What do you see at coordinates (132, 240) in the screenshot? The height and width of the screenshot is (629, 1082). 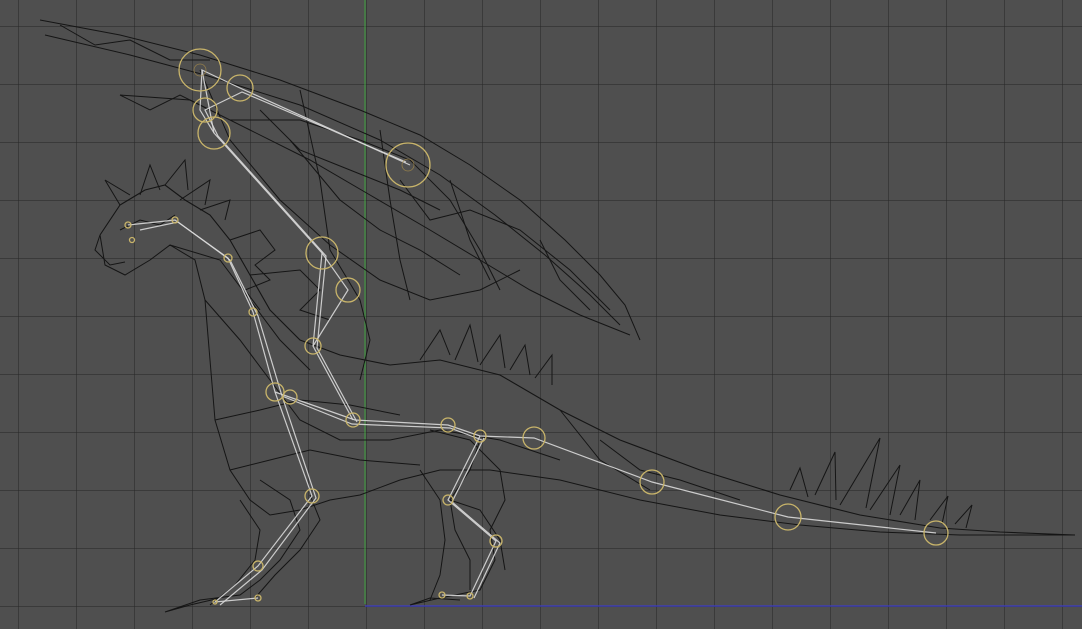 I see `joint-jaw` at bounding box center [132, 240].